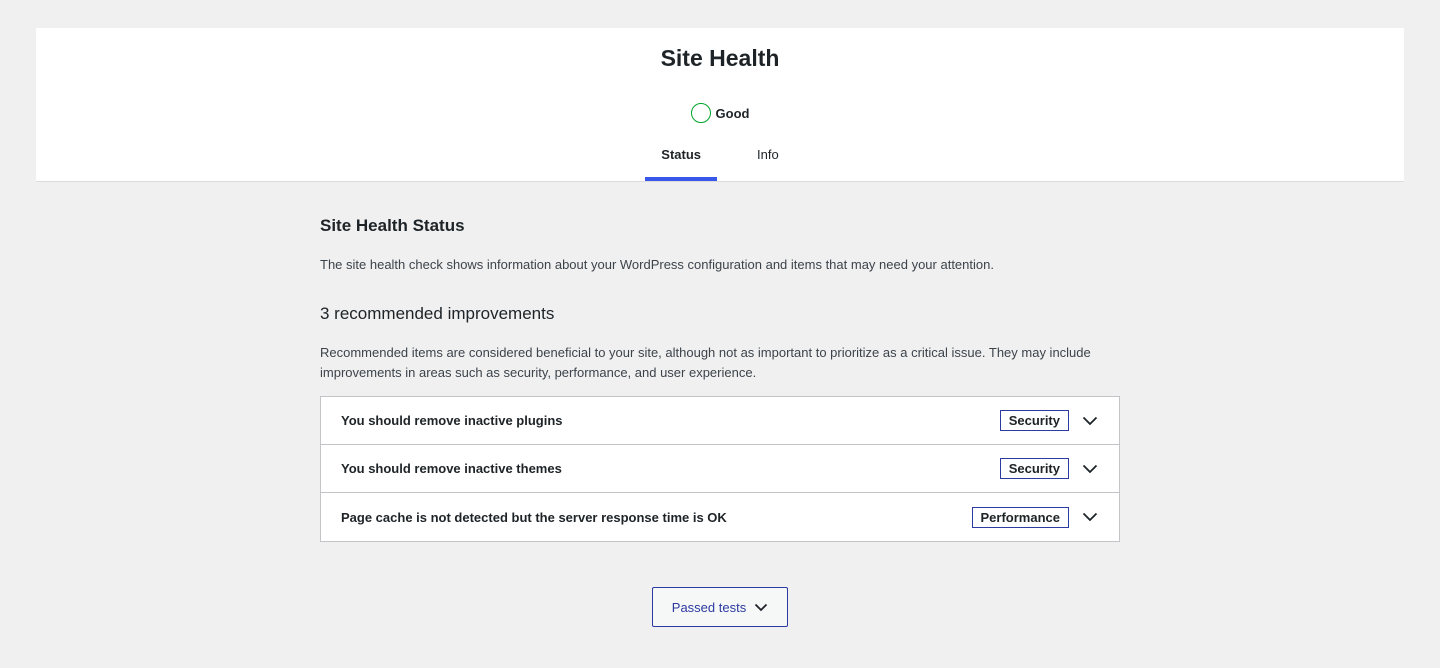 Image resolution: width=1440 pixels, height=668 pixels. What do you see at coordinates (1020, 517) in the screenshot?
I see `issue-badge: Performance` at bounding box center [1020, 517].